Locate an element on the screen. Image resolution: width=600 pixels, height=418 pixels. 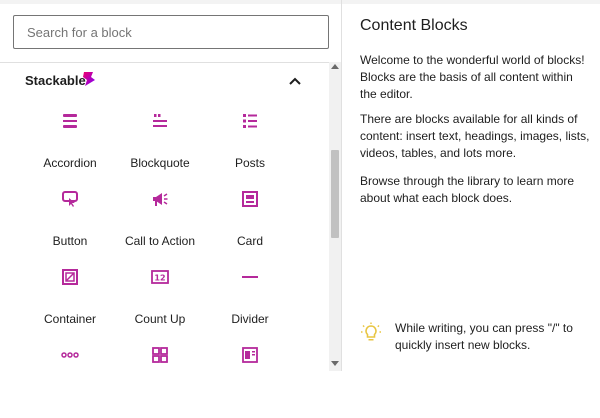
block-feature is located at coordinates (250, 382).